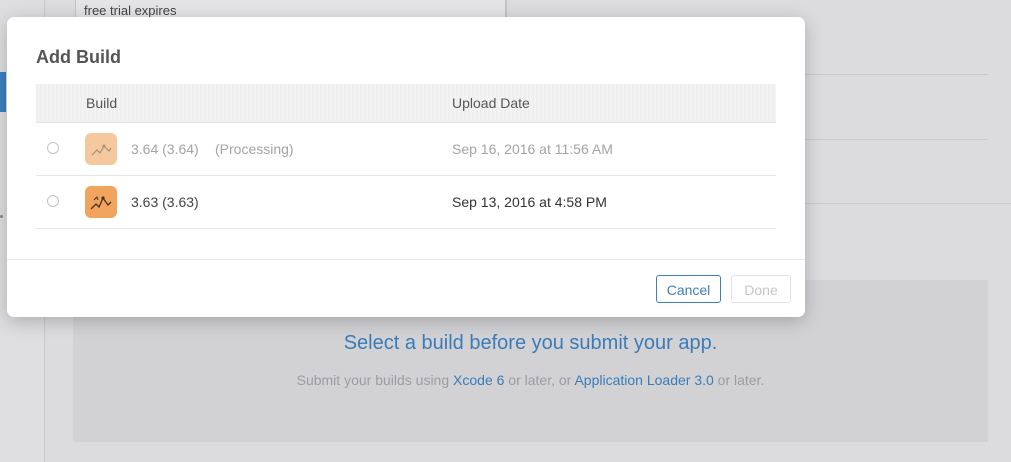 The height and width of the screenshot is (462, 1011). What do you see at coordinates (643, 380) in the screenshot?
I see `application-loader-link: Application Loader 3.0` at bounding box center [643, 380].